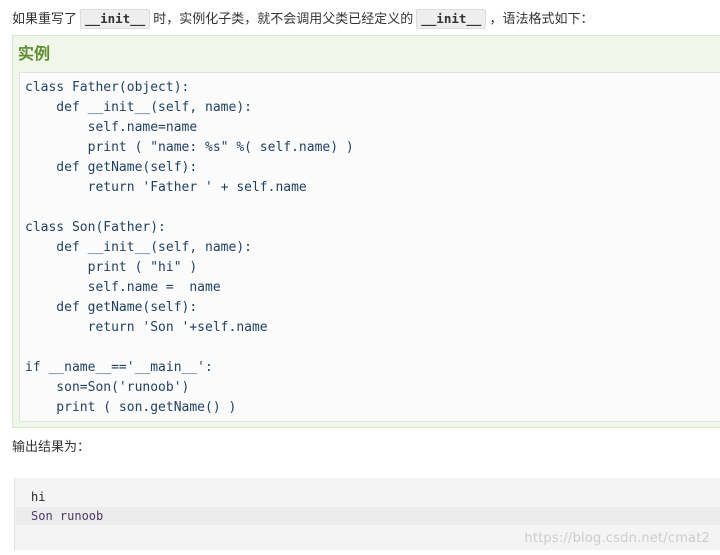 The image size is (720, 555). Describe the element at coordinates (166, 187) in the screenshot. I see `code-line: return 'Father ' + self.name` at that location.